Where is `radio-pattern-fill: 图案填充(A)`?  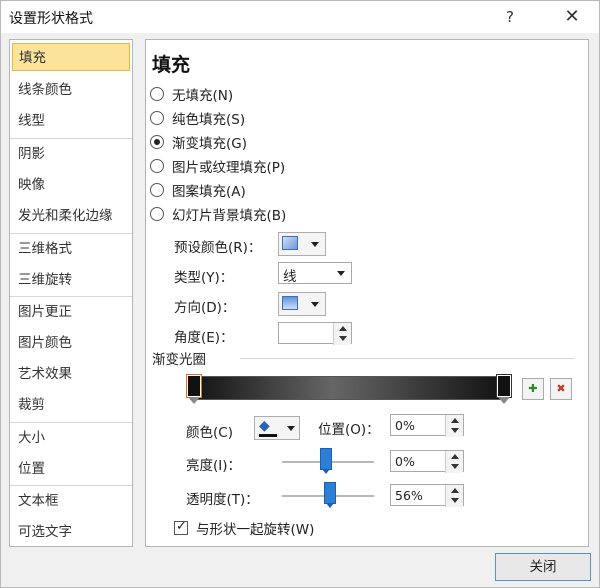
radio-pattern-fill: 图案填充(A) is located at coordinates (198, 190).